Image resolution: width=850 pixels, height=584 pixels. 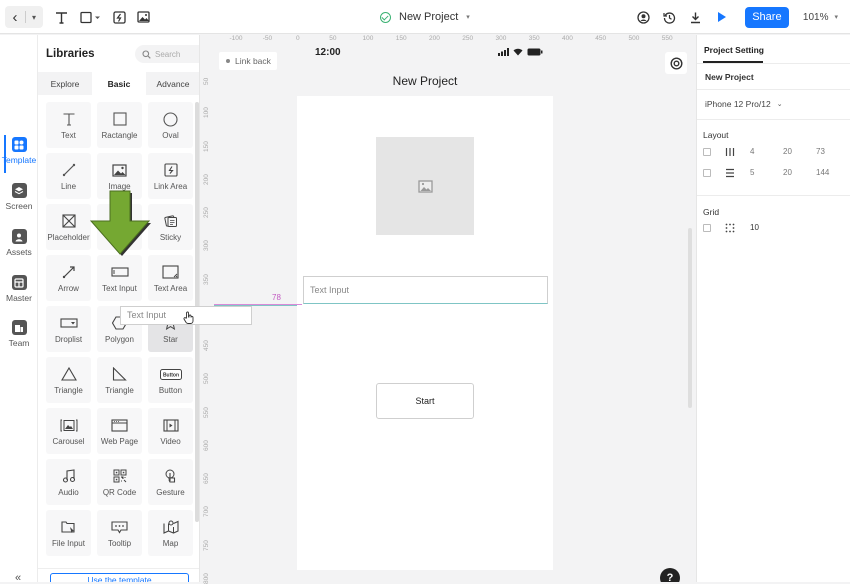 What do you see at coordinates (385, 17) in the screenshot?
I see `saved-check-icon` at bounding box center [385, 17].